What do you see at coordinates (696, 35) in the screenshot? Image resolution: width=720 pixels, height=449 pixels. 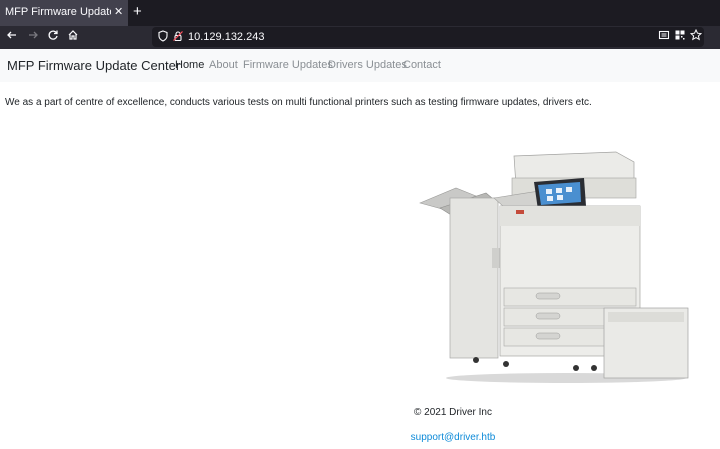 I see `bookmark-star-icon` at bounding box center [696, 35].